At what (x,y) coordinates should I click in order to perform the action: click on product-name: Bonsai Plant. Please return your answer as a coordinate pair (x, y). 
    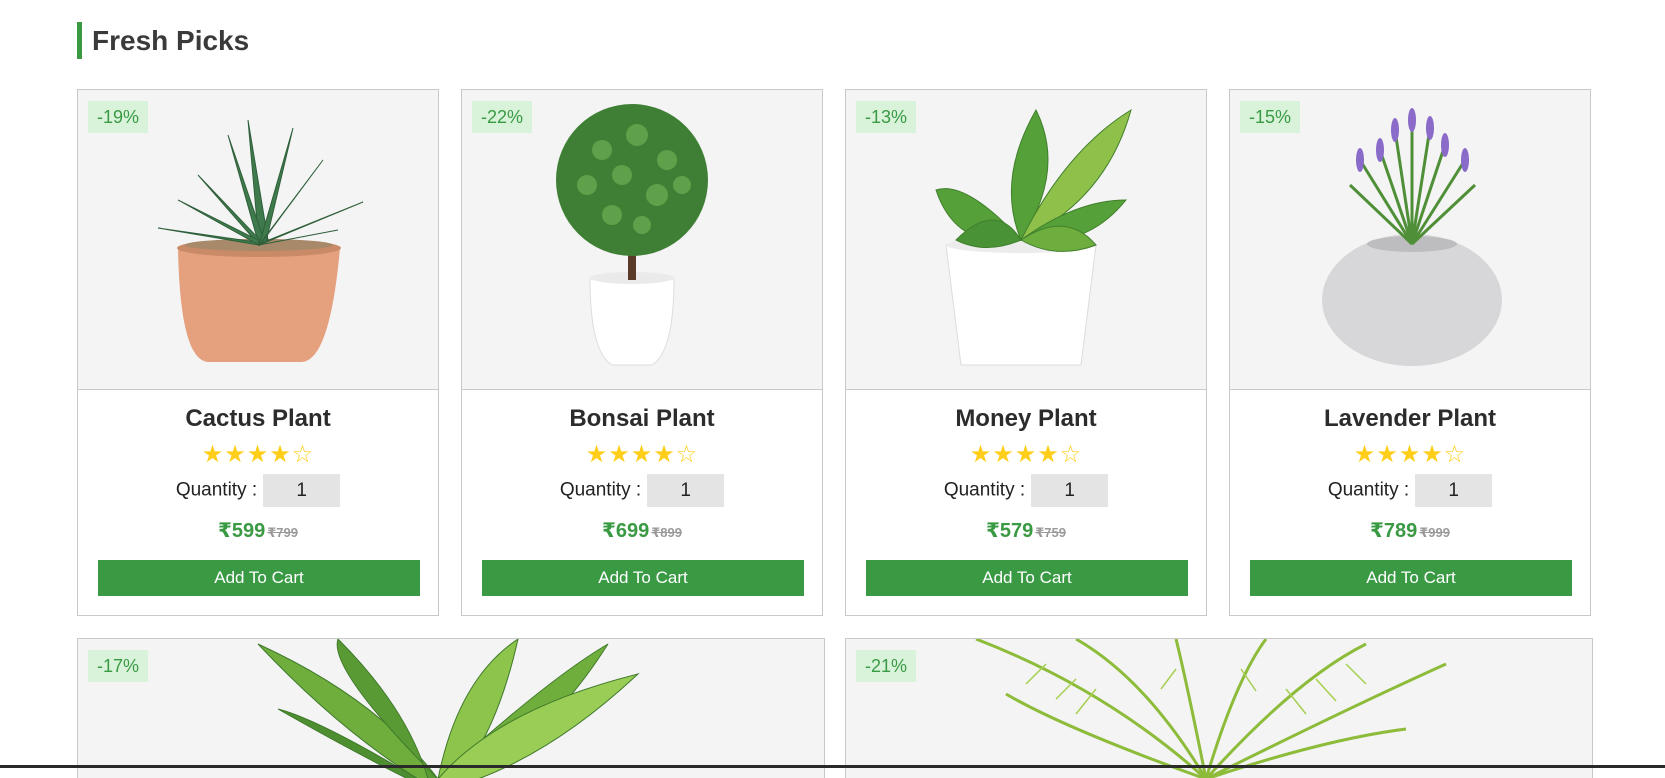
    Looking at the image, I should click on (642, 419).